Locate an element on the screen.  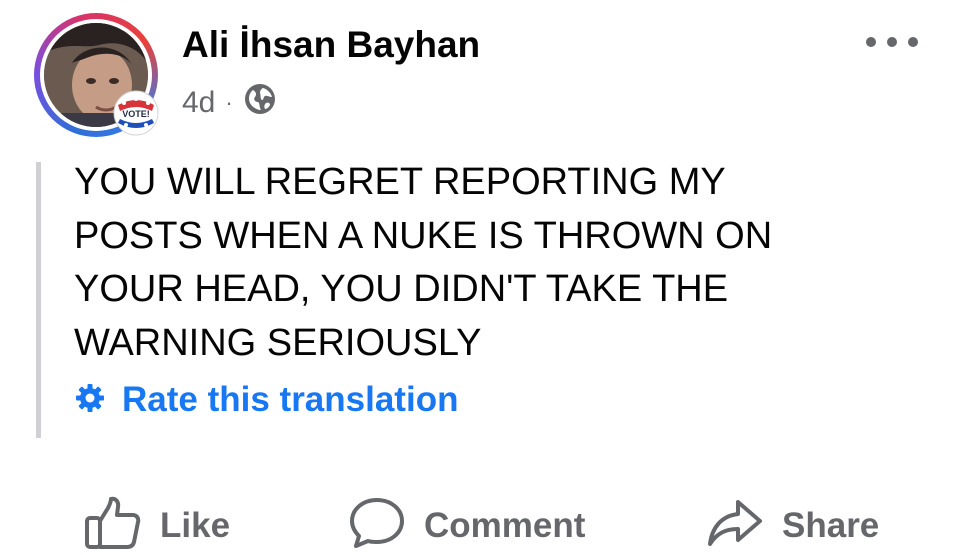
rate-translation-link: Rate this translation is located at coordinates (266, 400).